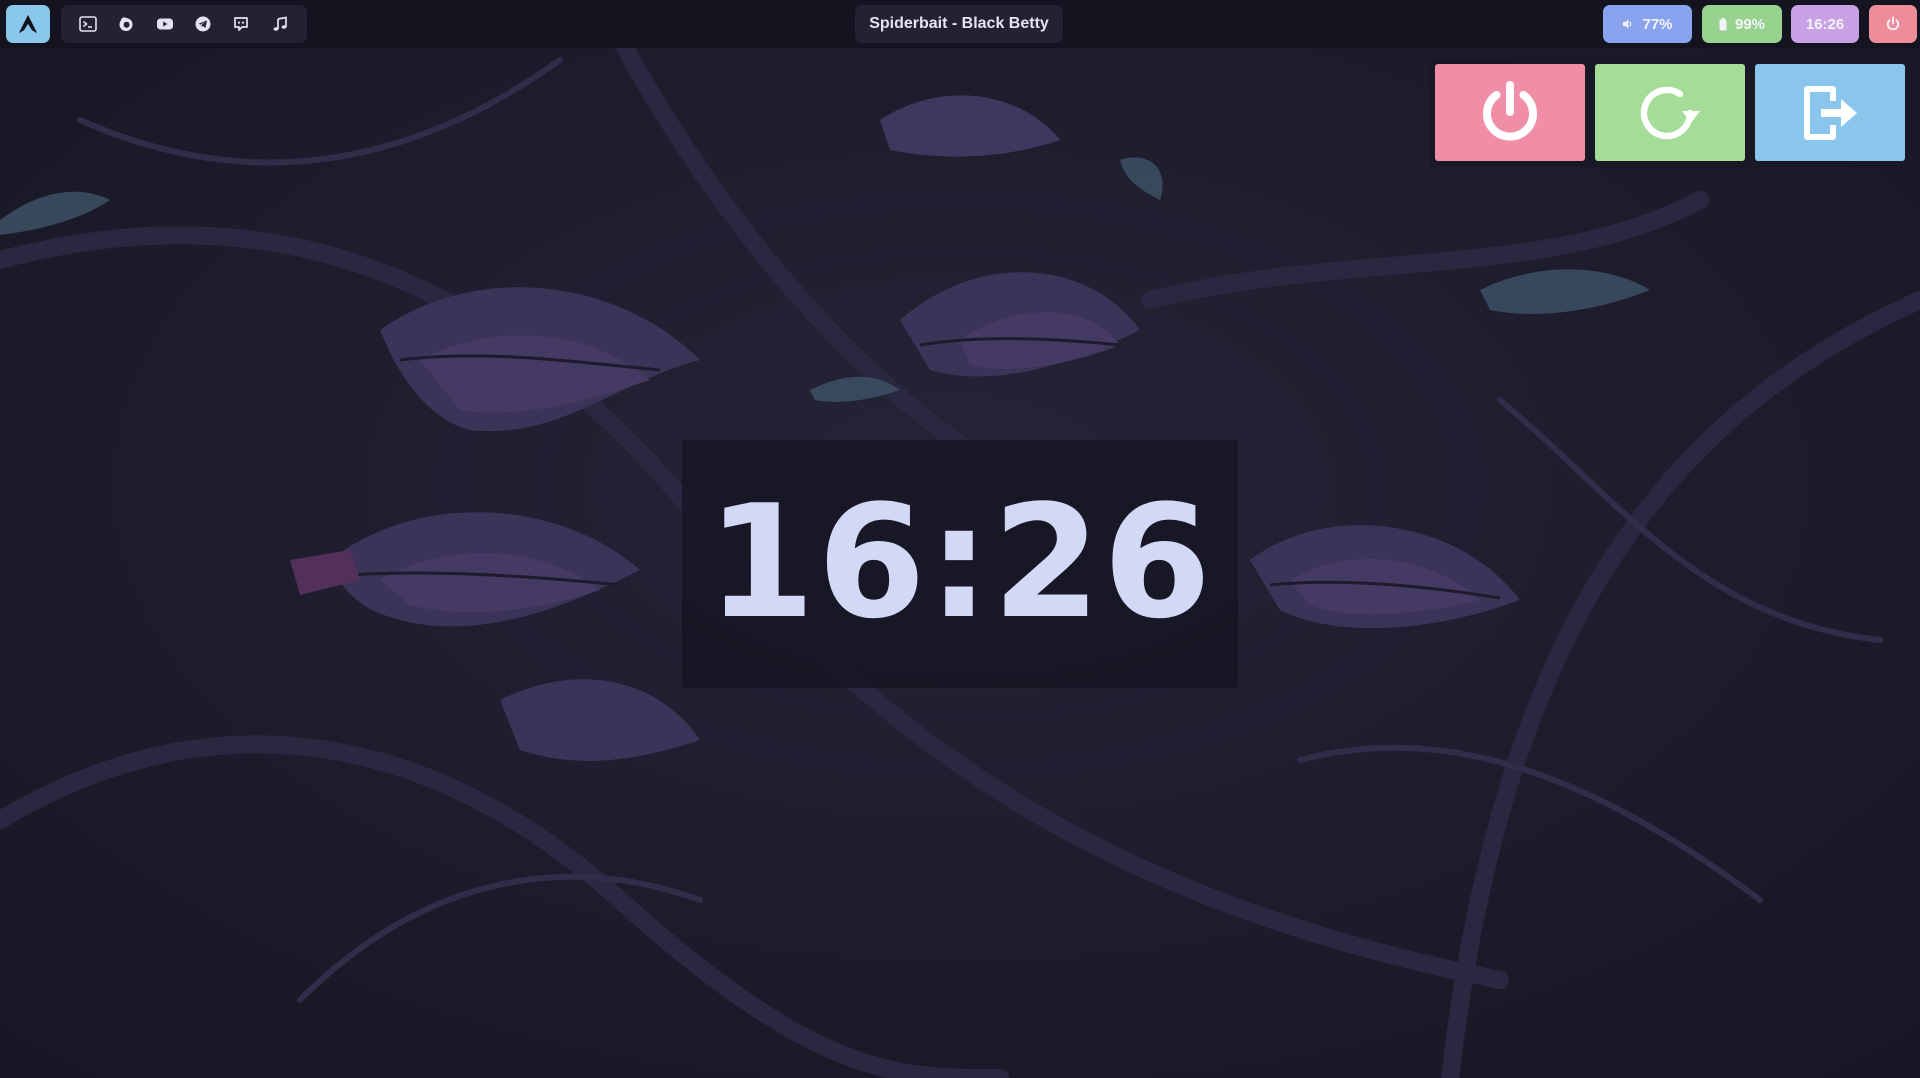 The image size is (1920, 1078). What do you see at coordinates (280, 24) in the screenshot?
I see `music-note-icon` at bounding box center [280, 24].